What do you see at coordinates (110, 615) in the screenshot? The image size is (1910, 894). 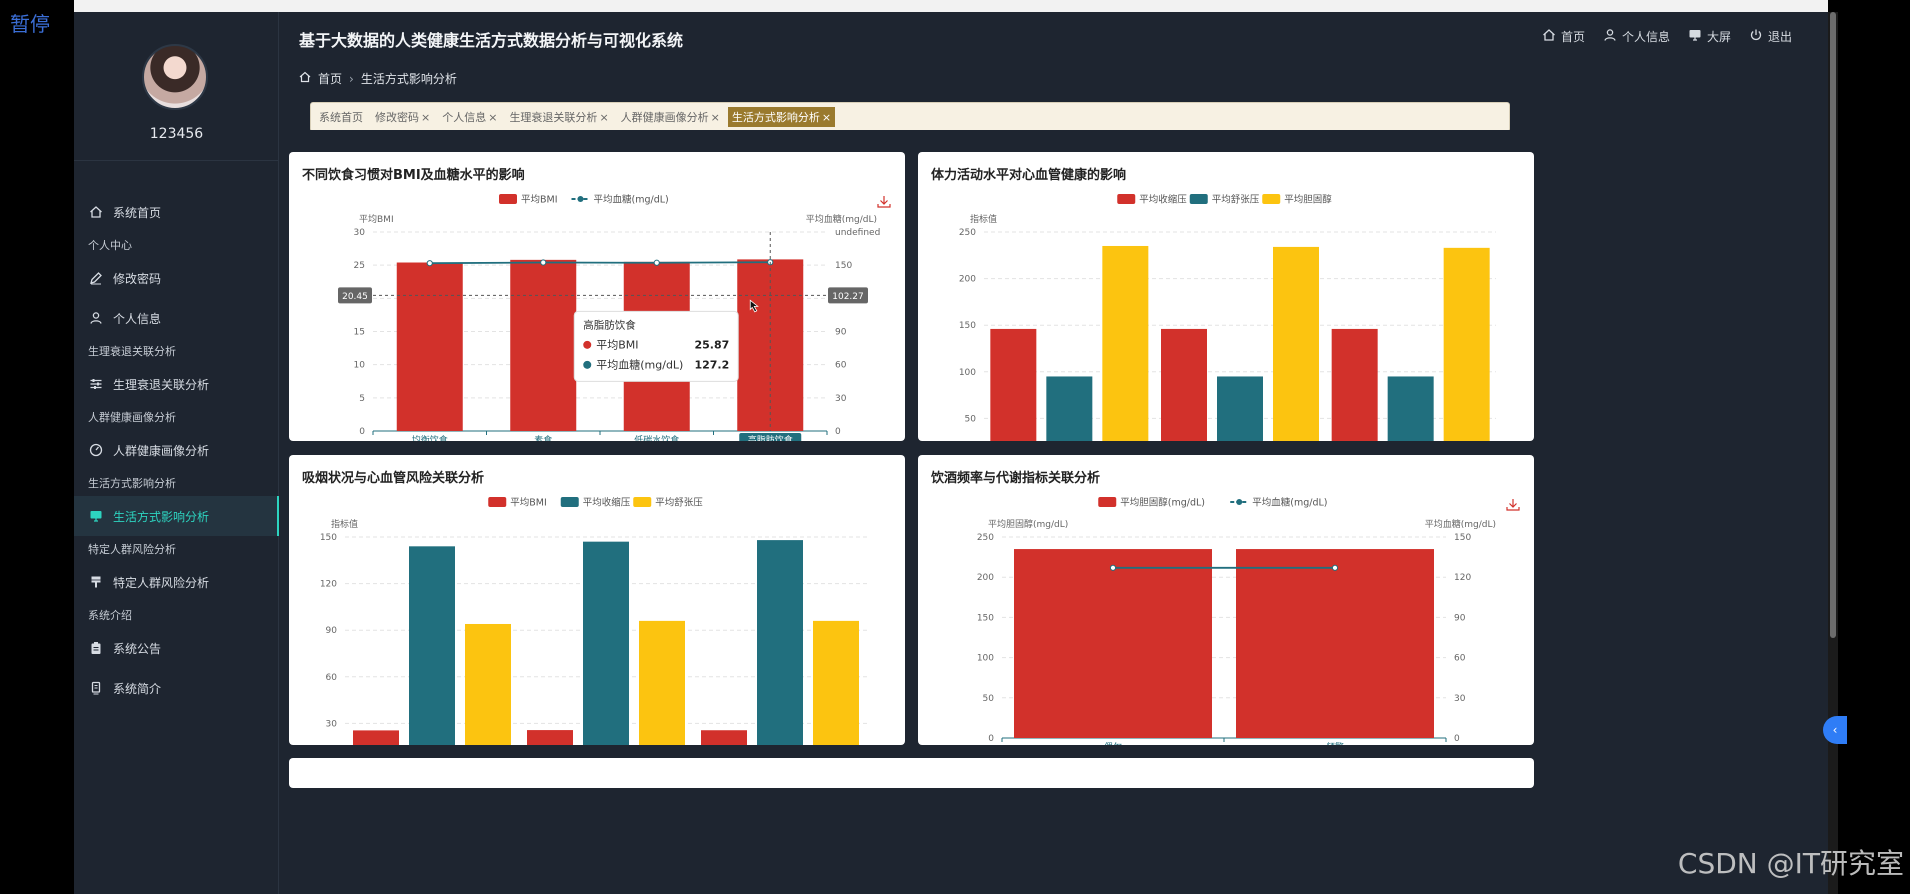 I see `sidebar-item-label: 系统介绍` at bounding box center [110, 615].